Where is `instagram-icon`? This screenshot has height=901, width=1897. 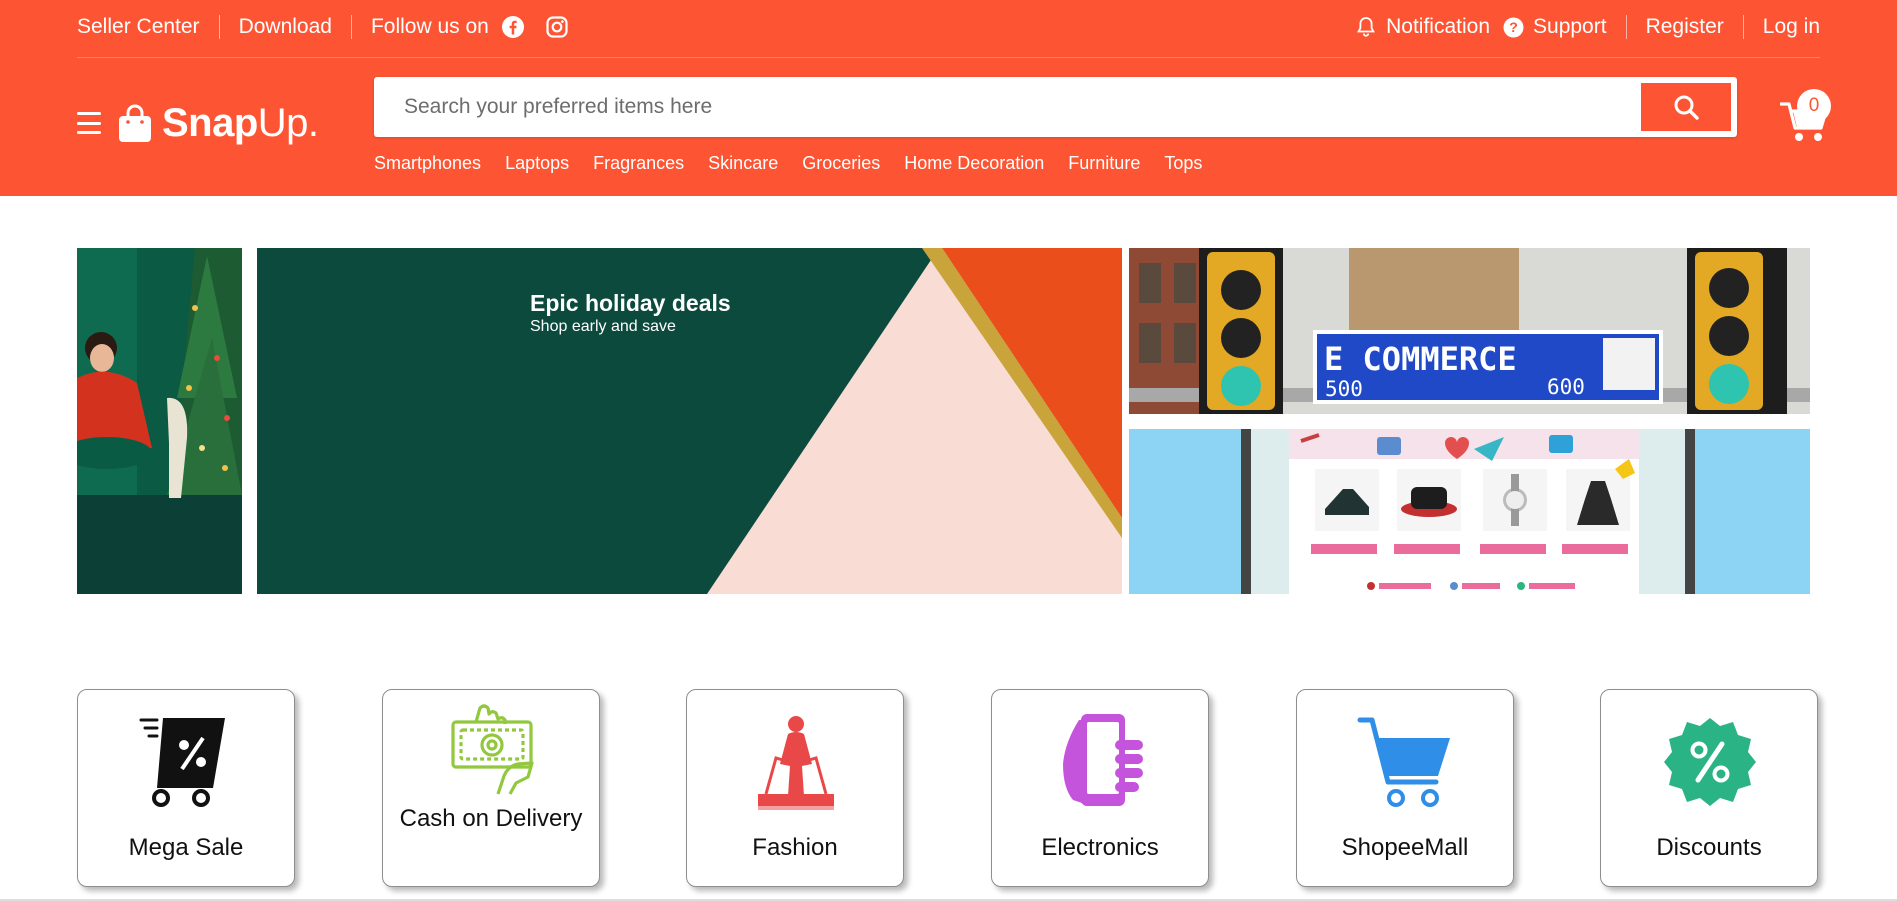 instagram-icon is located at coordinates (557, 27).